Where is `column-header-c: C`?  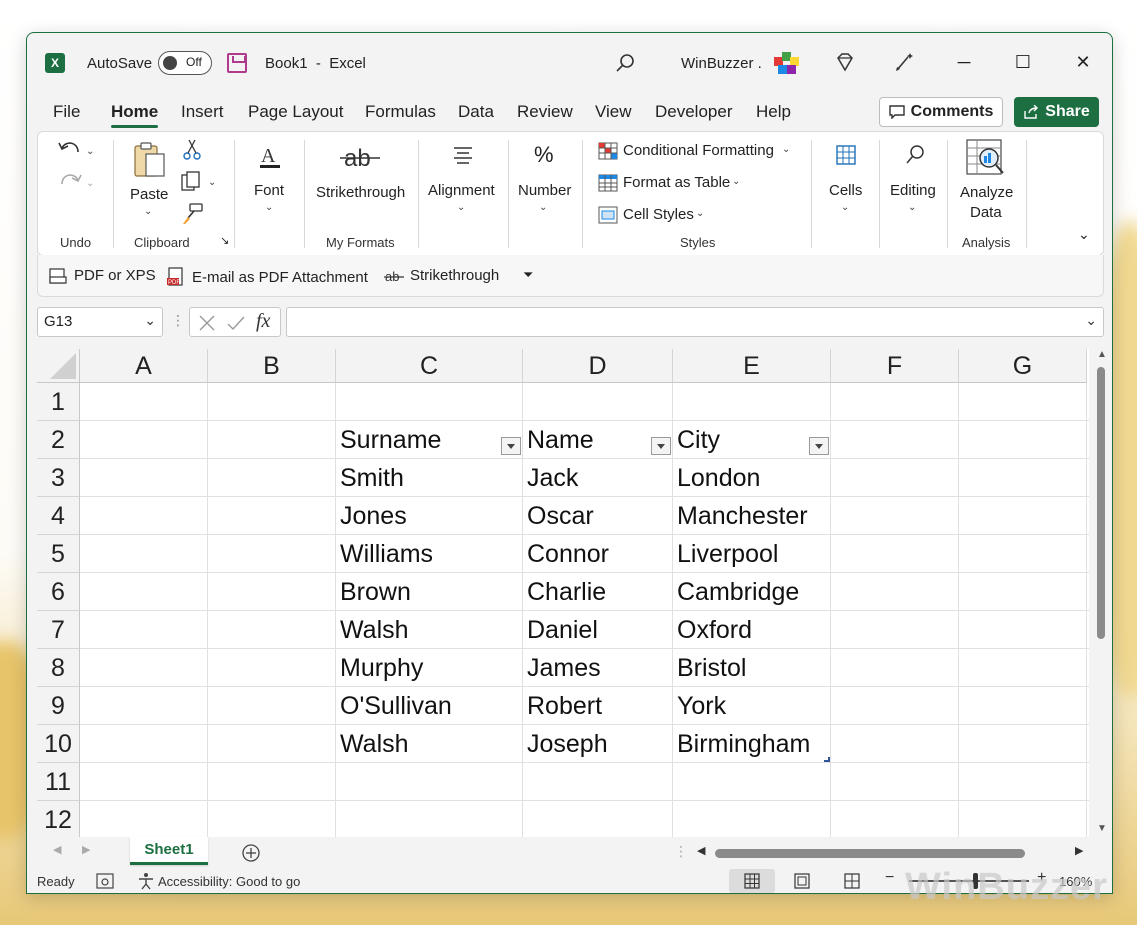 column-header-c: C is located at coordinates (429, 366).